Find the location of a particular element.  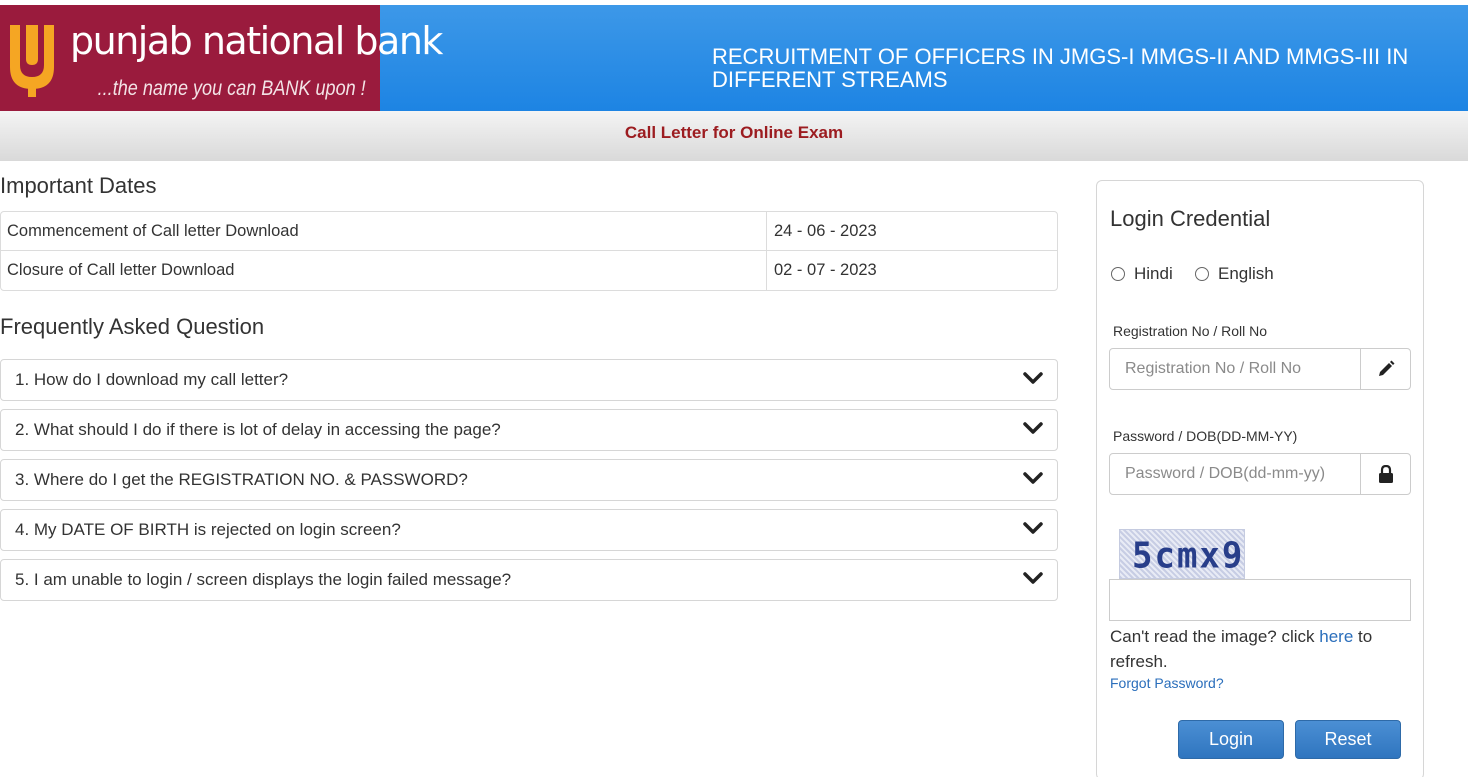

registration-input is located at coordinates (1235, 369).